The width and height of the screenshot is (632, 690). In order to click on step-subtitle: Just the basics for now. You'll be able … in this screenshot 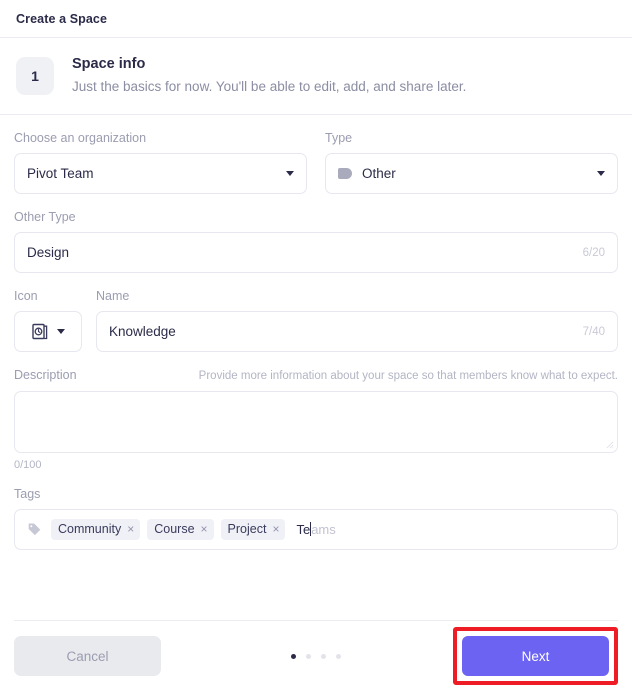, I will do `click(269, 86)`.